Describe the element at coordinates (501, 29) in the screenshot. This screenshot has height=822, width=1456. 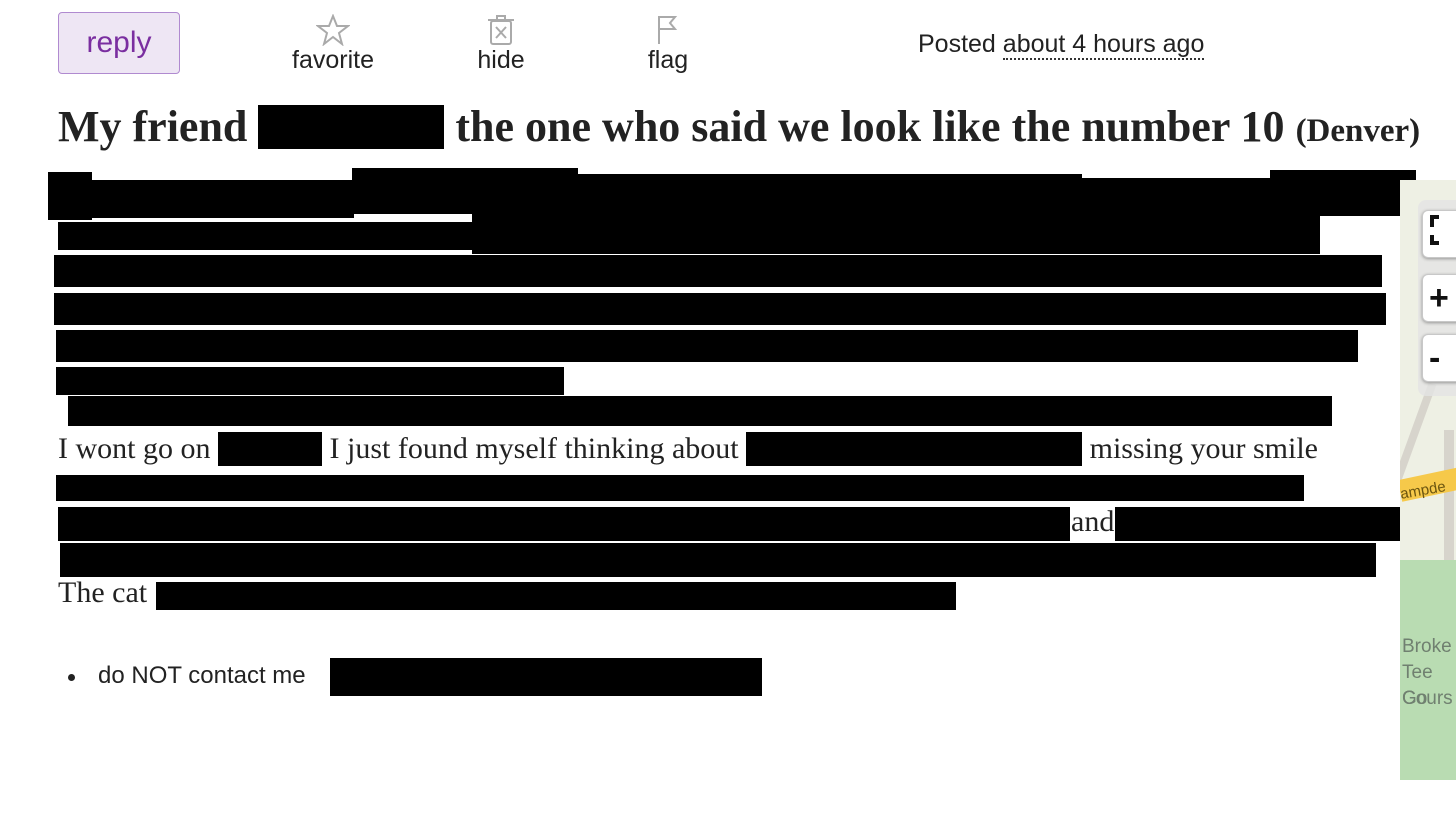
I see `trash-icon` at that location.